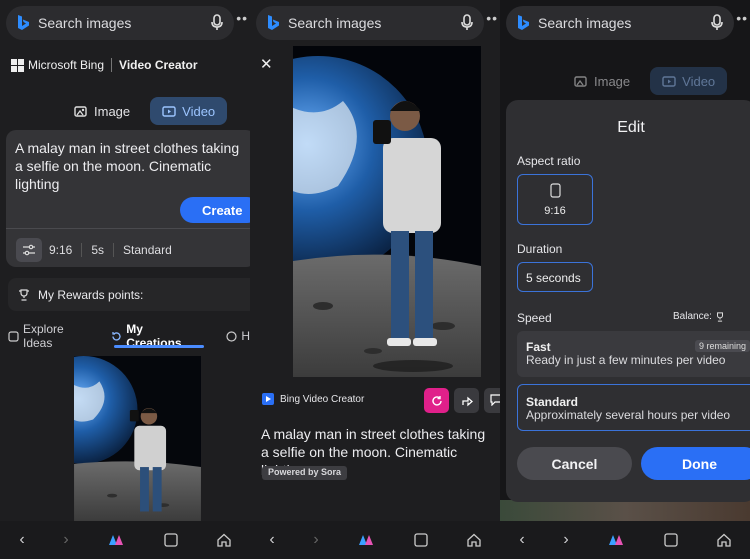 The image size is (750, 559). I want to click on tab-h: H, so click(245, 336).